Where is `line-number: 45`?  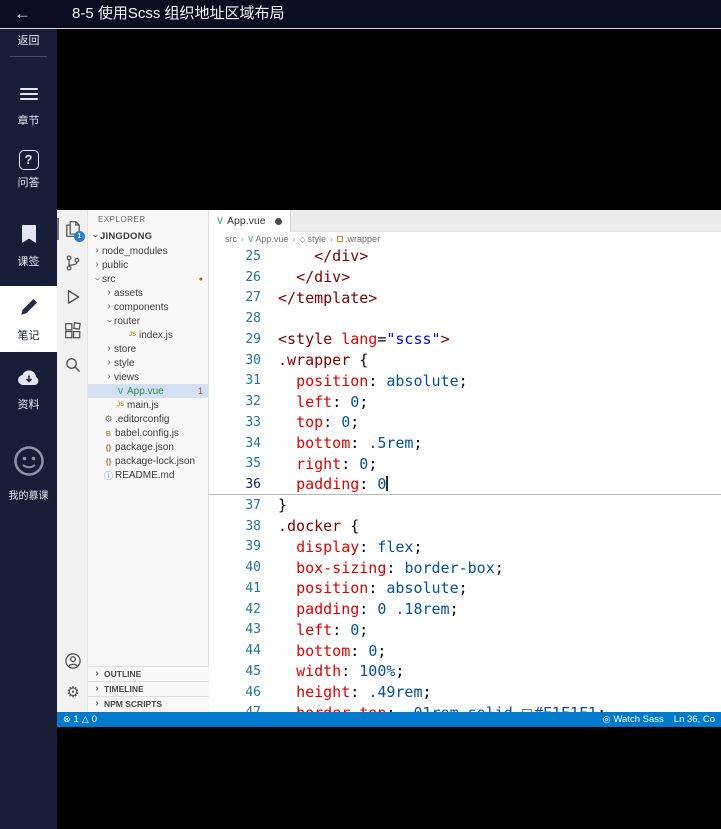
line-number: 45 is located at coordinates (253, 671).